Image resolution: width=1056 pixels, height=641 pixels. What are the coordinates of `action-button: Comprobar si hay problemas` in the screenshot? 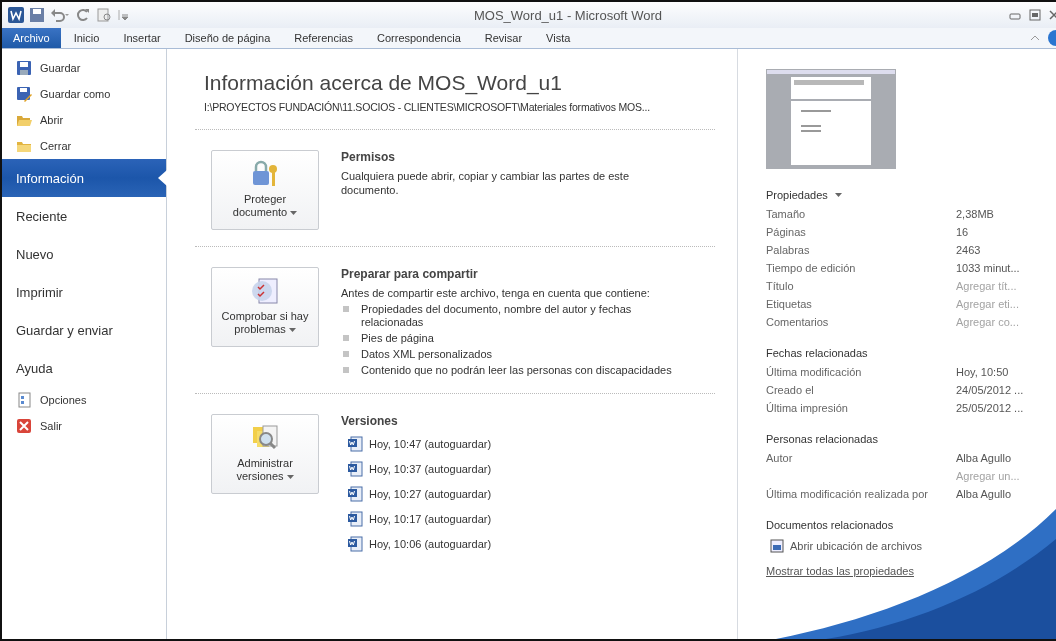 It's located at (265, 307).